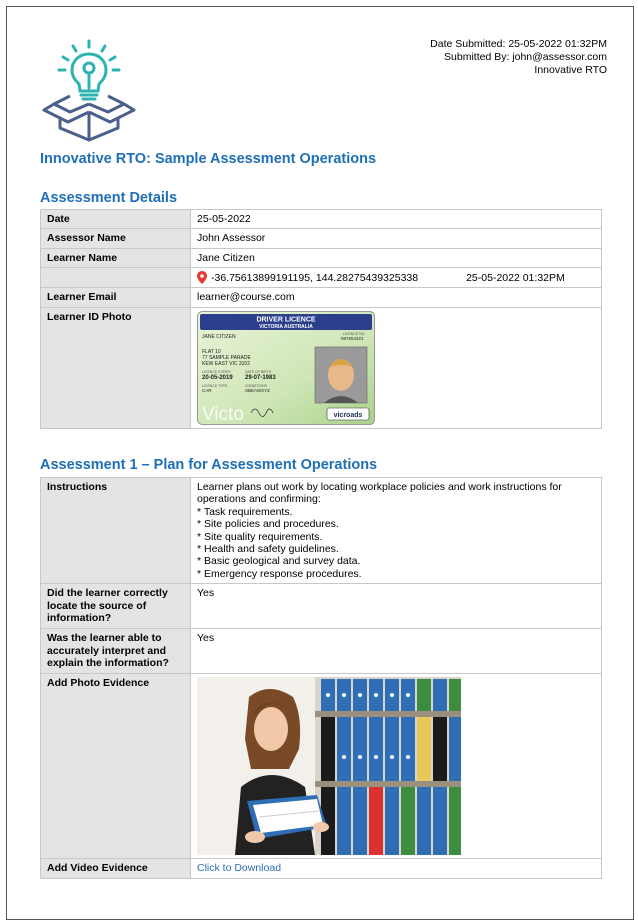 The height and width of the screenshot is (922, 638). Describe the element at coordinates (115, 766) in the screenshot. I see `photo-evidence-label: Add Photo Evidence` at that location.